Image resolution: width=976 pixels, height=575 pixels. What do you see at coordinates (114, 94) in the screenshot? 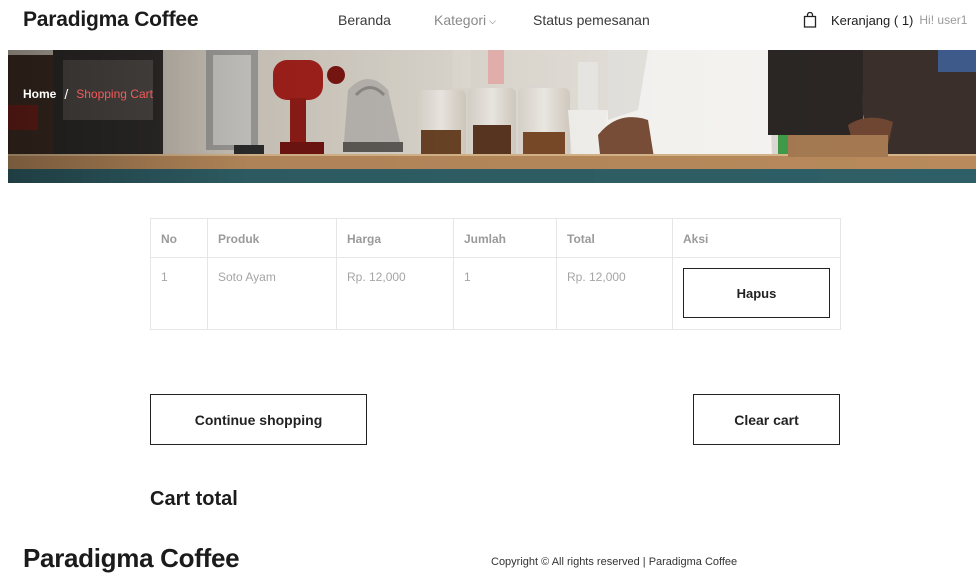
I see `breadcrumb-current: Shopping Cart` at bounding box center [114, 94].